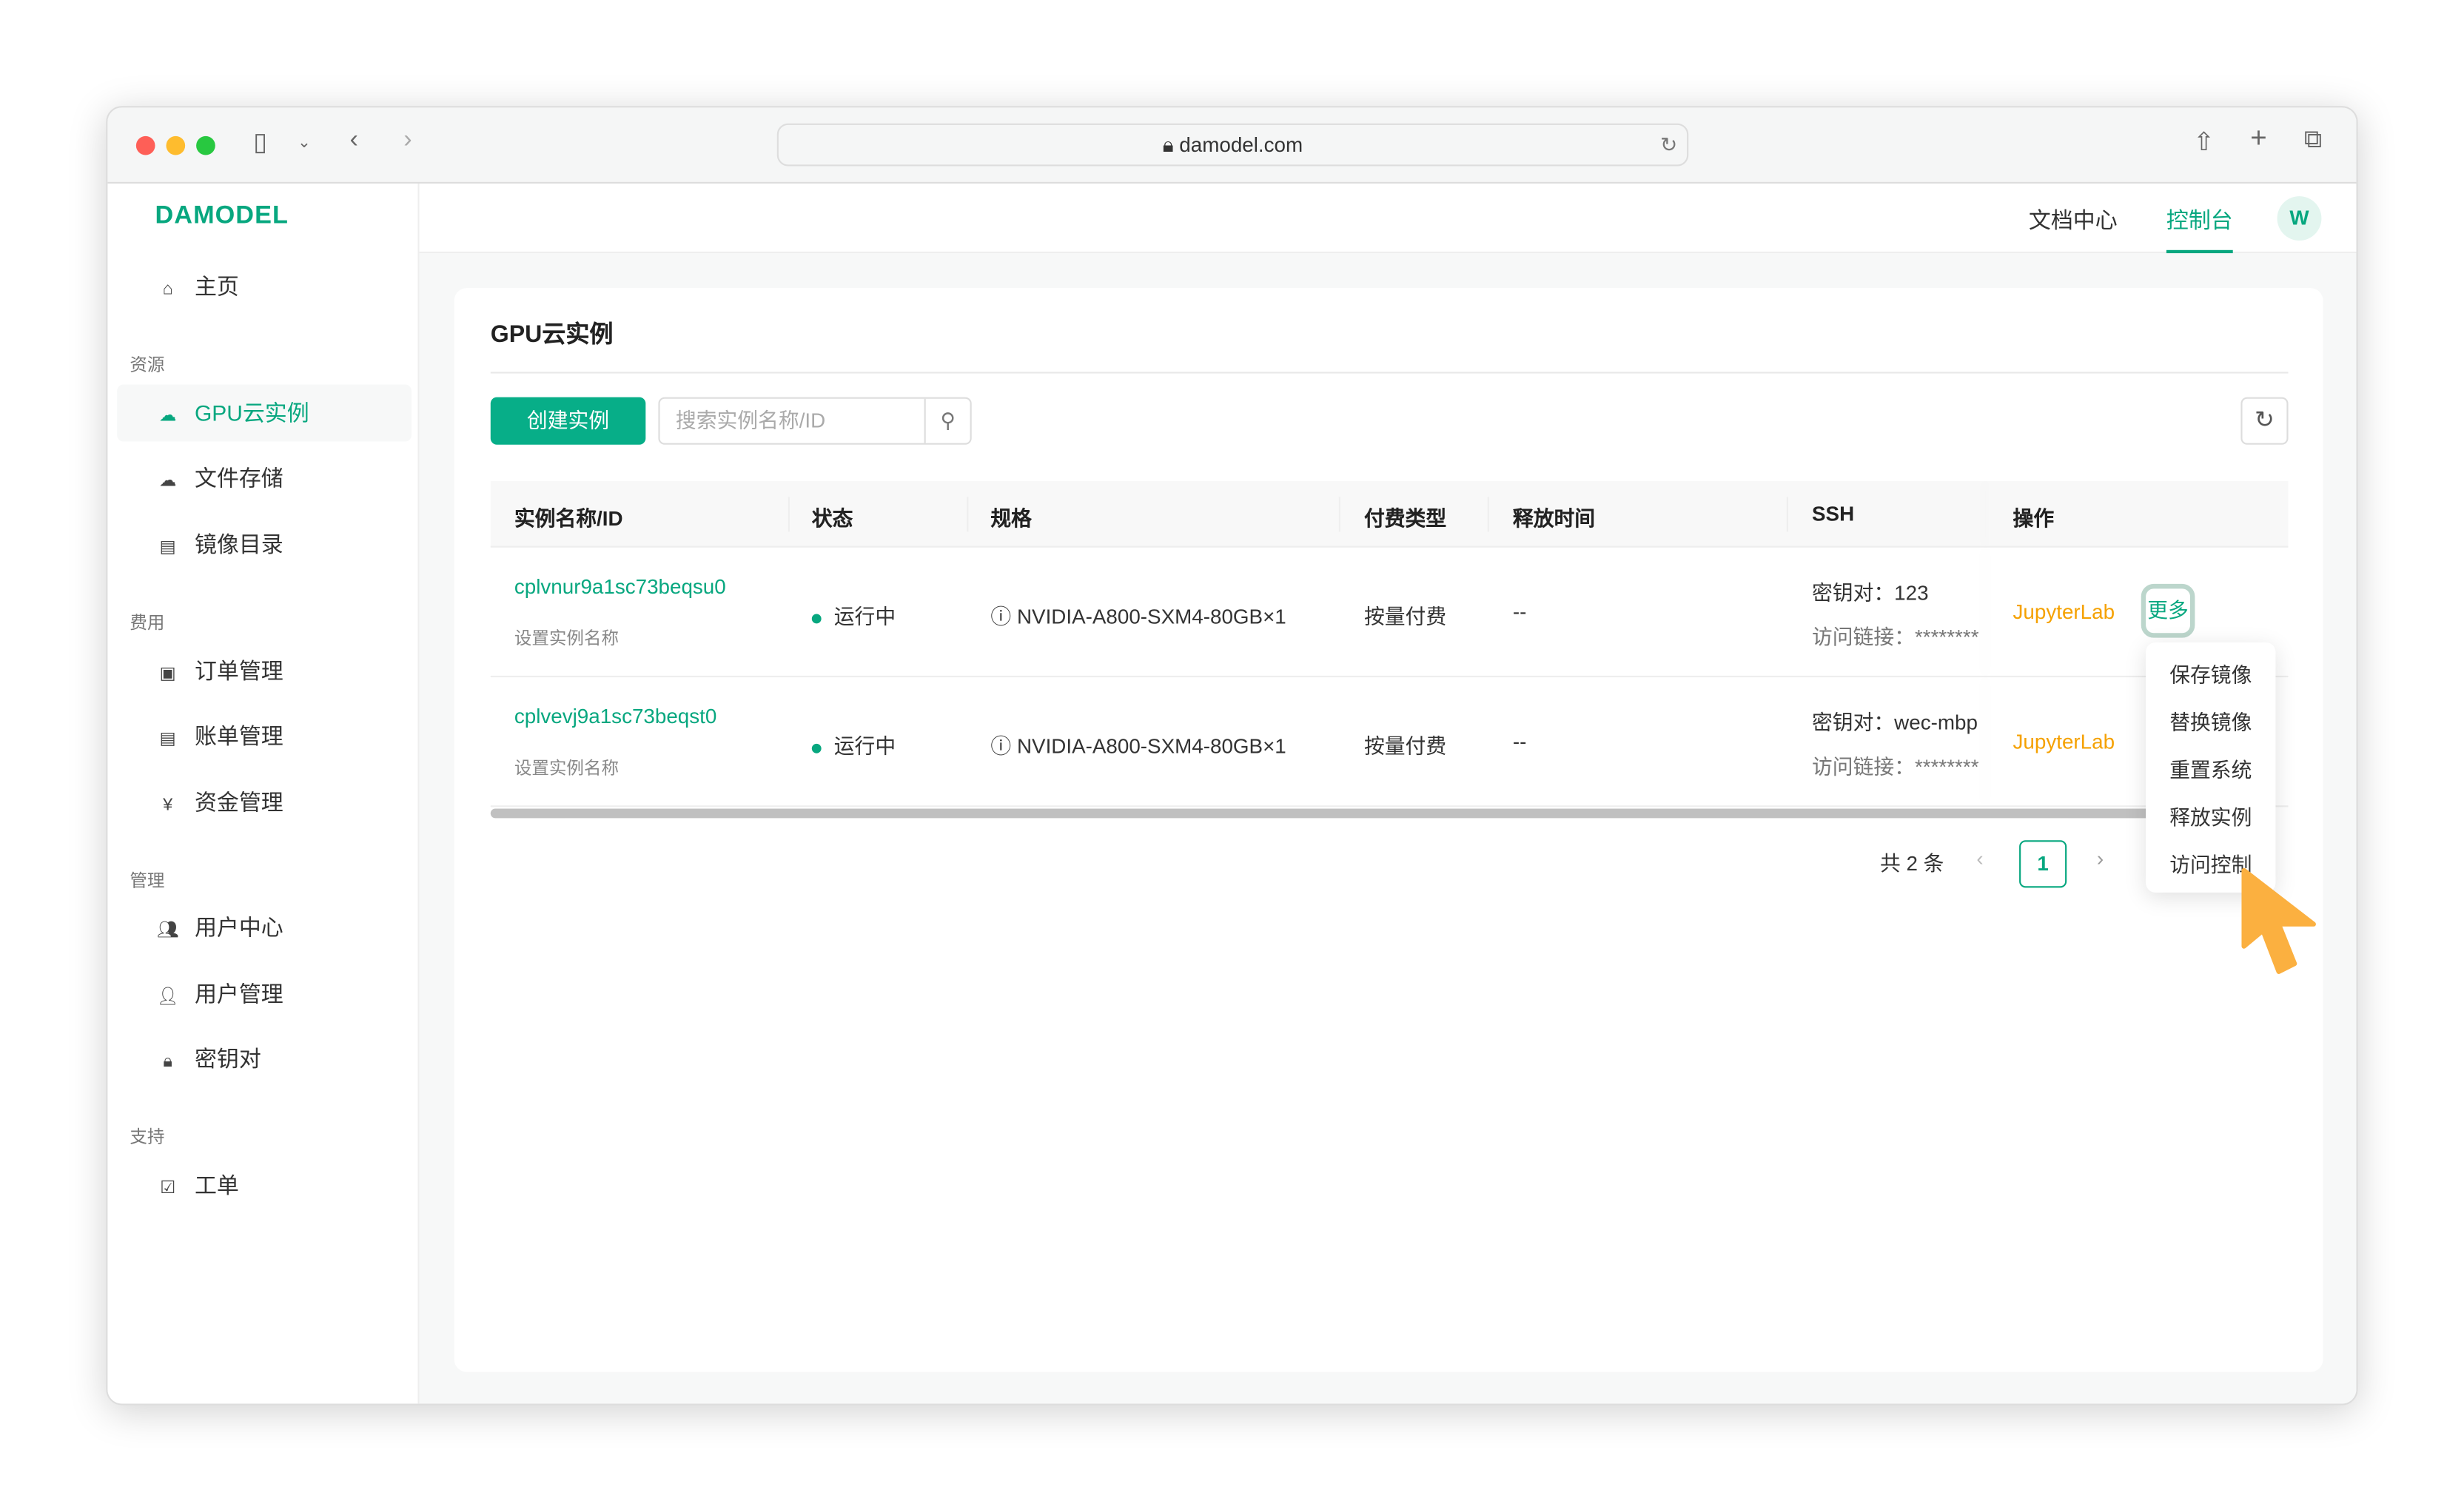 This screenshot has height=1504, width=2464. I want to click on share-icon: ⇧, so click(2204, 142).